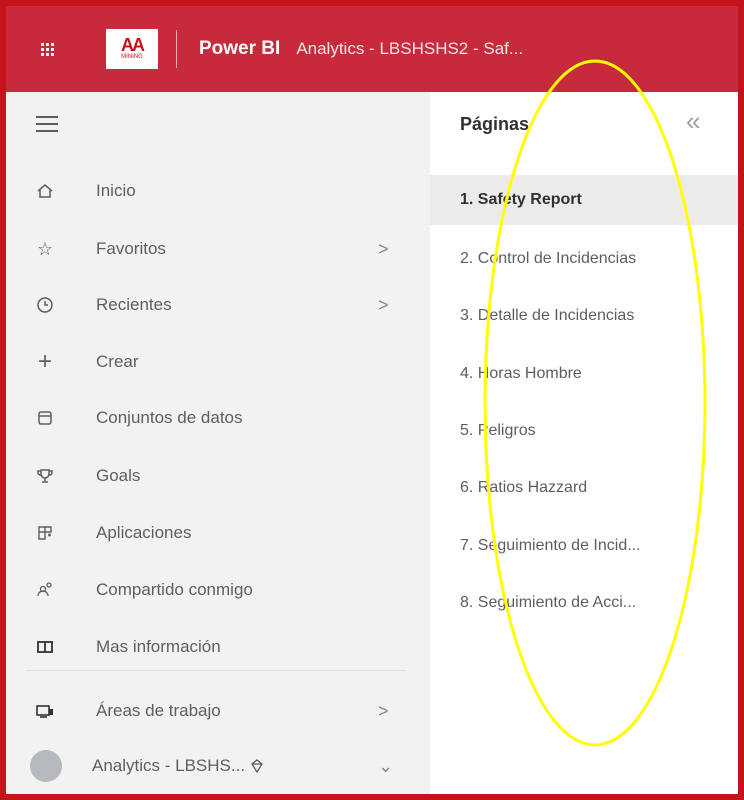 The height and width of the screenshot is (800, 744). Describe the element at coordinates (584, 316) in the screenshot. I see `page-tab-detalle-incidencias: 3. Detalle de Incidencias` at that location.